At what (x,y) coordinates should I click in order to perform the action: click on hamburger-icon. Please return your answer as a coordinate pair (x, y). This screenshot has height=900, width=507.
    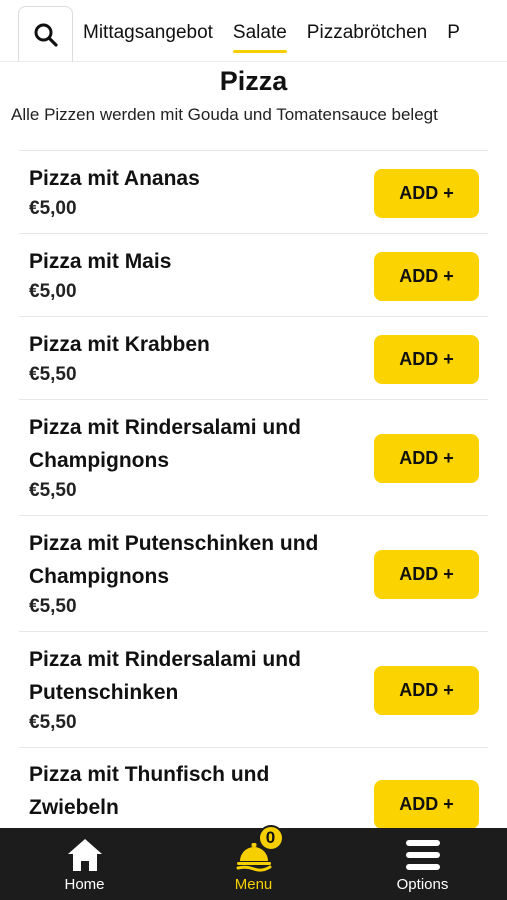
    Looking at the image, I should click on (423, 853).